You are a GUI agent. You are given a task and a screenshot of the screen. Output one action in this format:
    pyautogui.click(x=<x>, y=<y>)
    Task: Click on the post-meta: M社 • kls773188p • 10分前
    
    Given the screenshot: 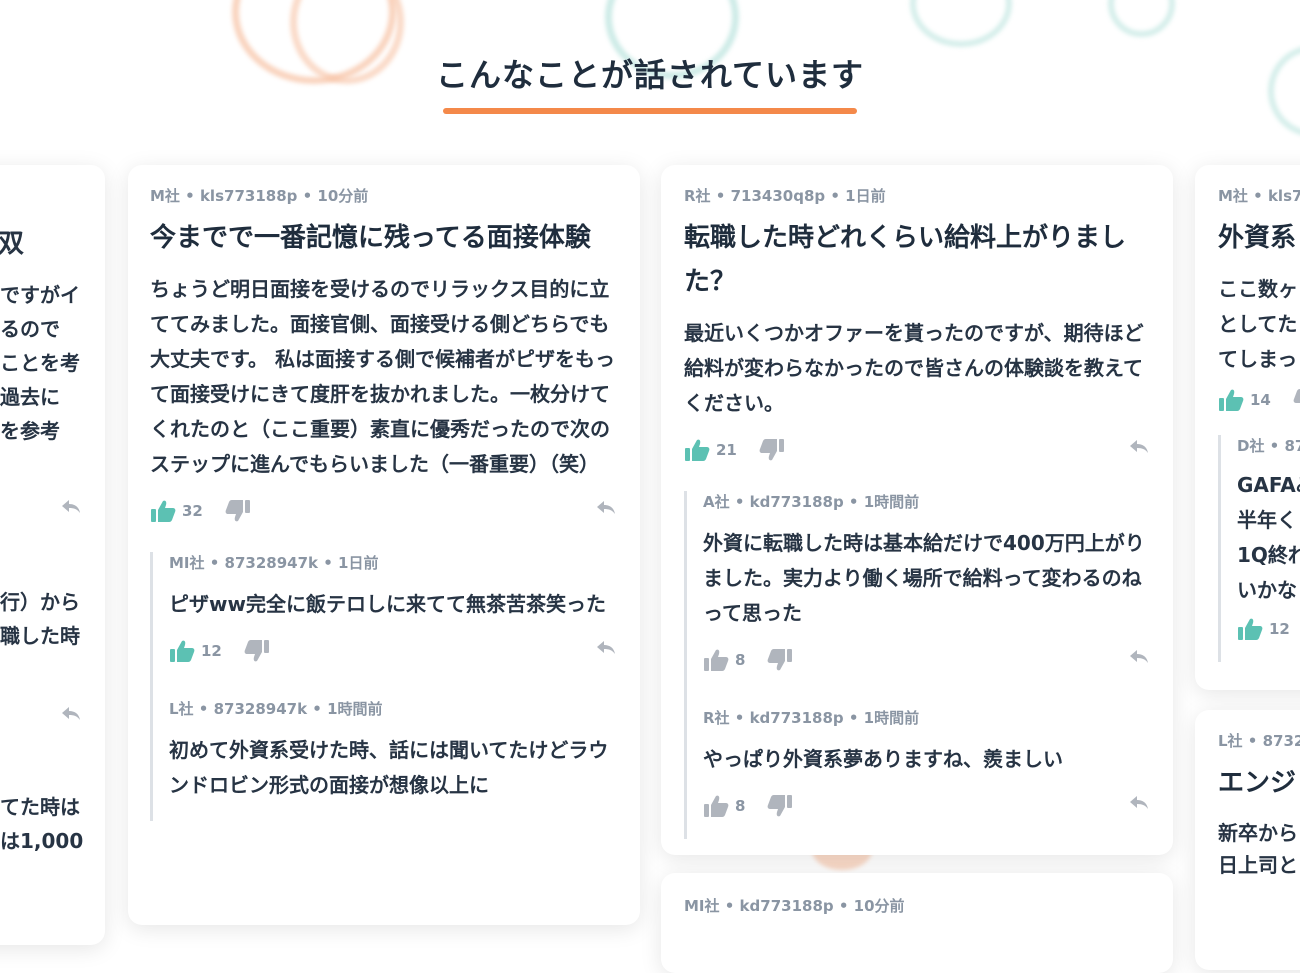 What is the action you would take?
    pyautogui.click(x=259, y=196)
    